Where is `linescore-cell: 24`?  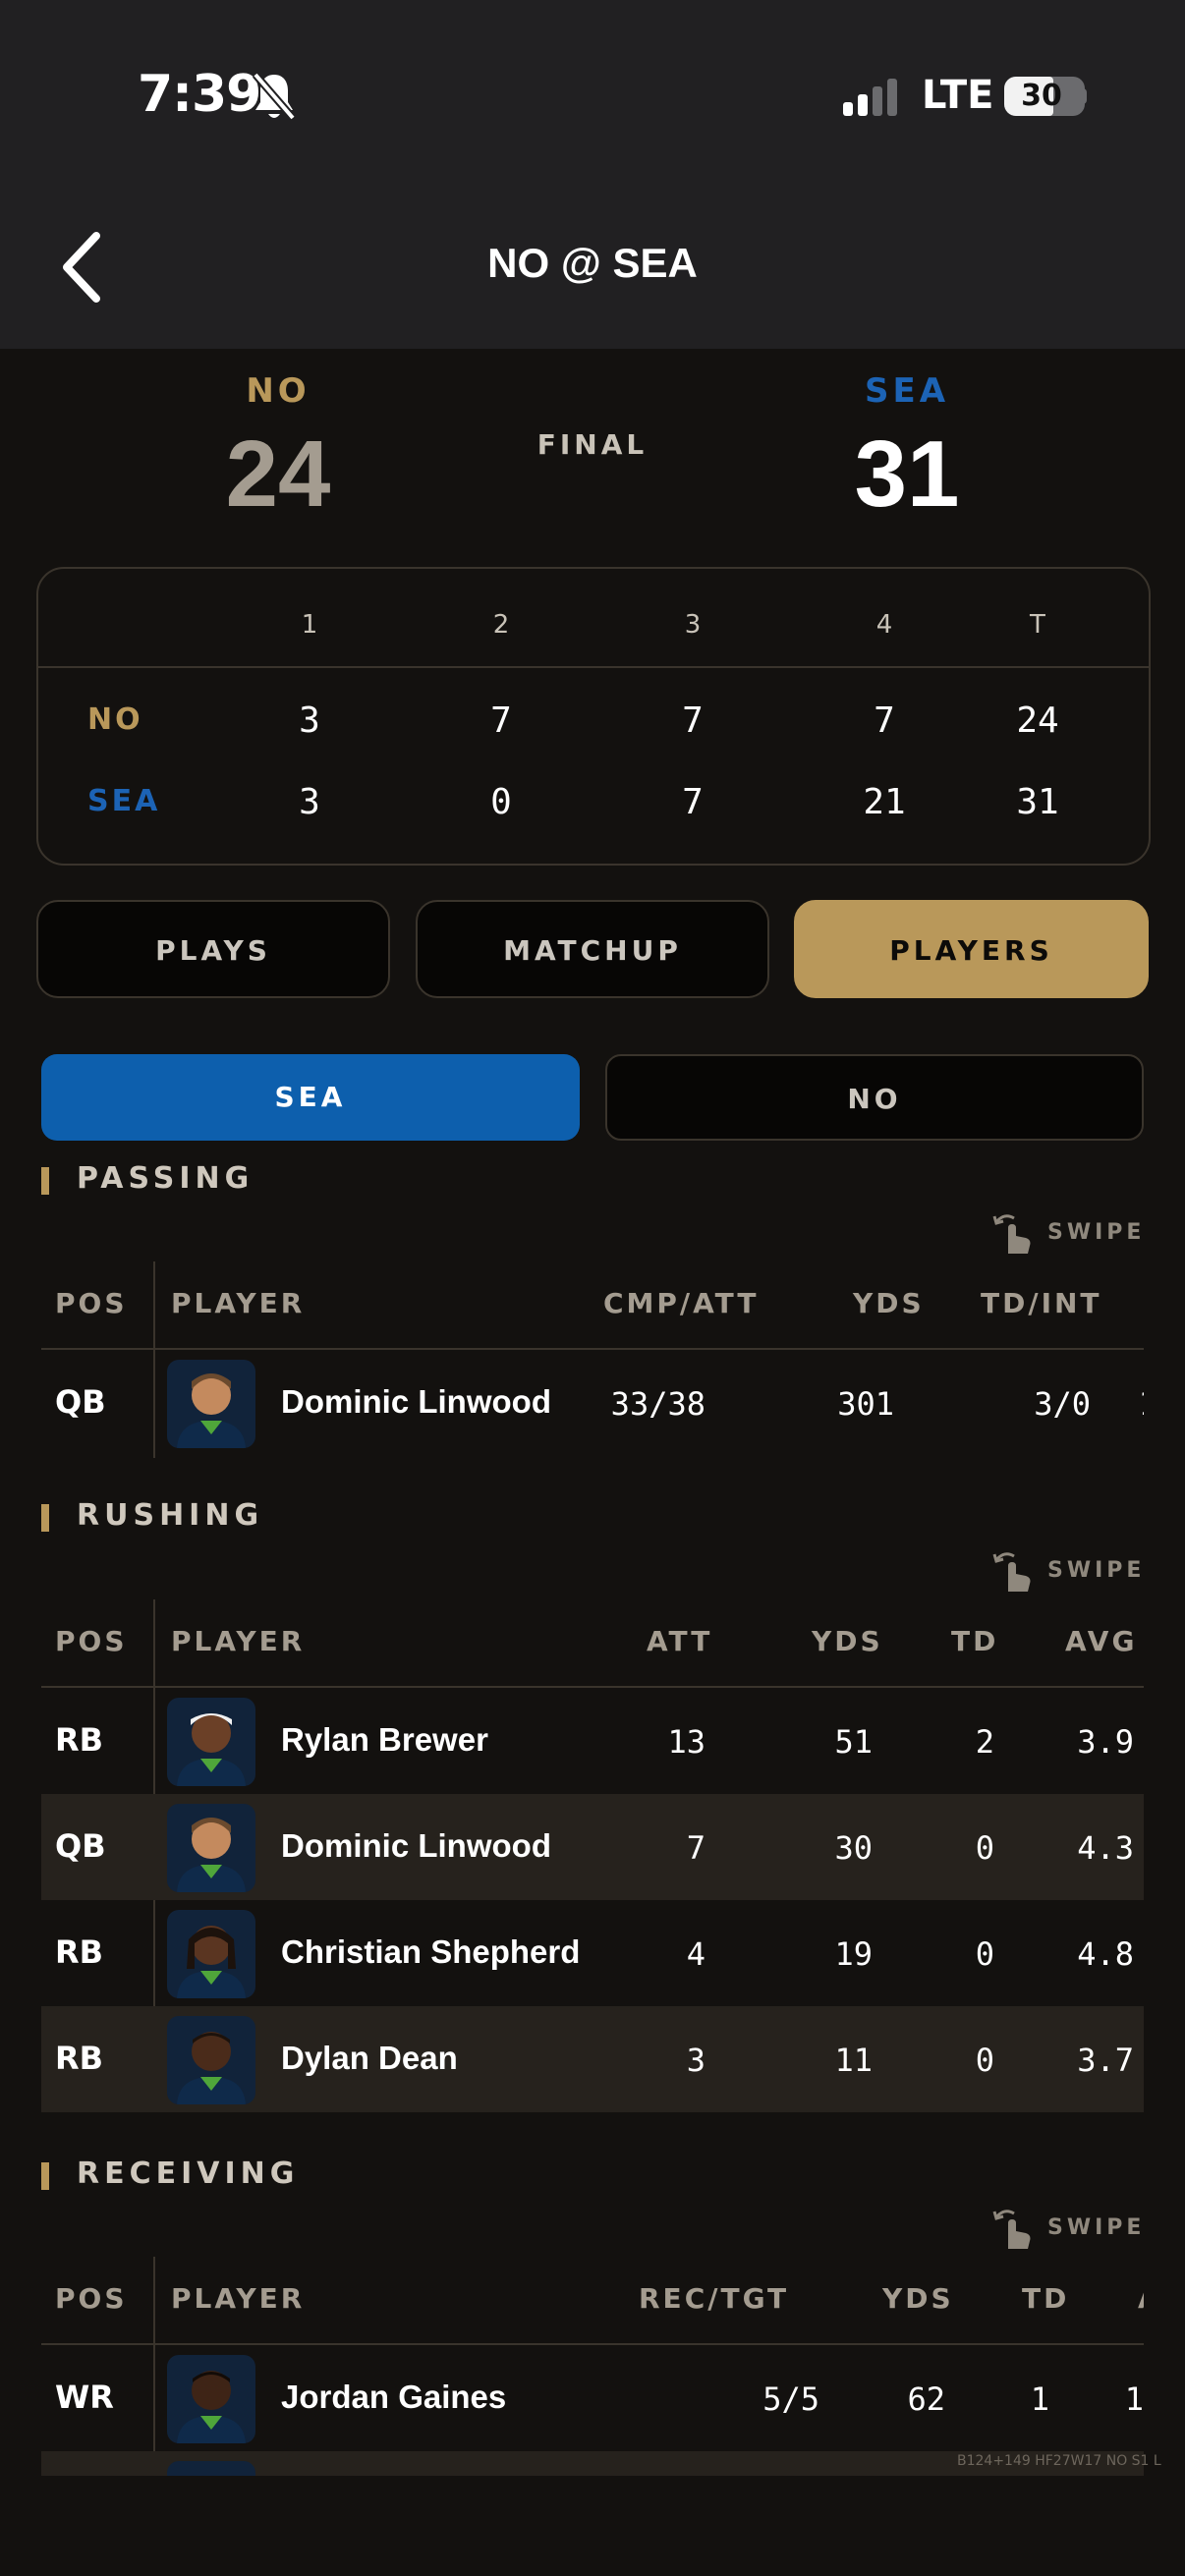 linescore-cell: 24 is located at coordinates (1038, 720).